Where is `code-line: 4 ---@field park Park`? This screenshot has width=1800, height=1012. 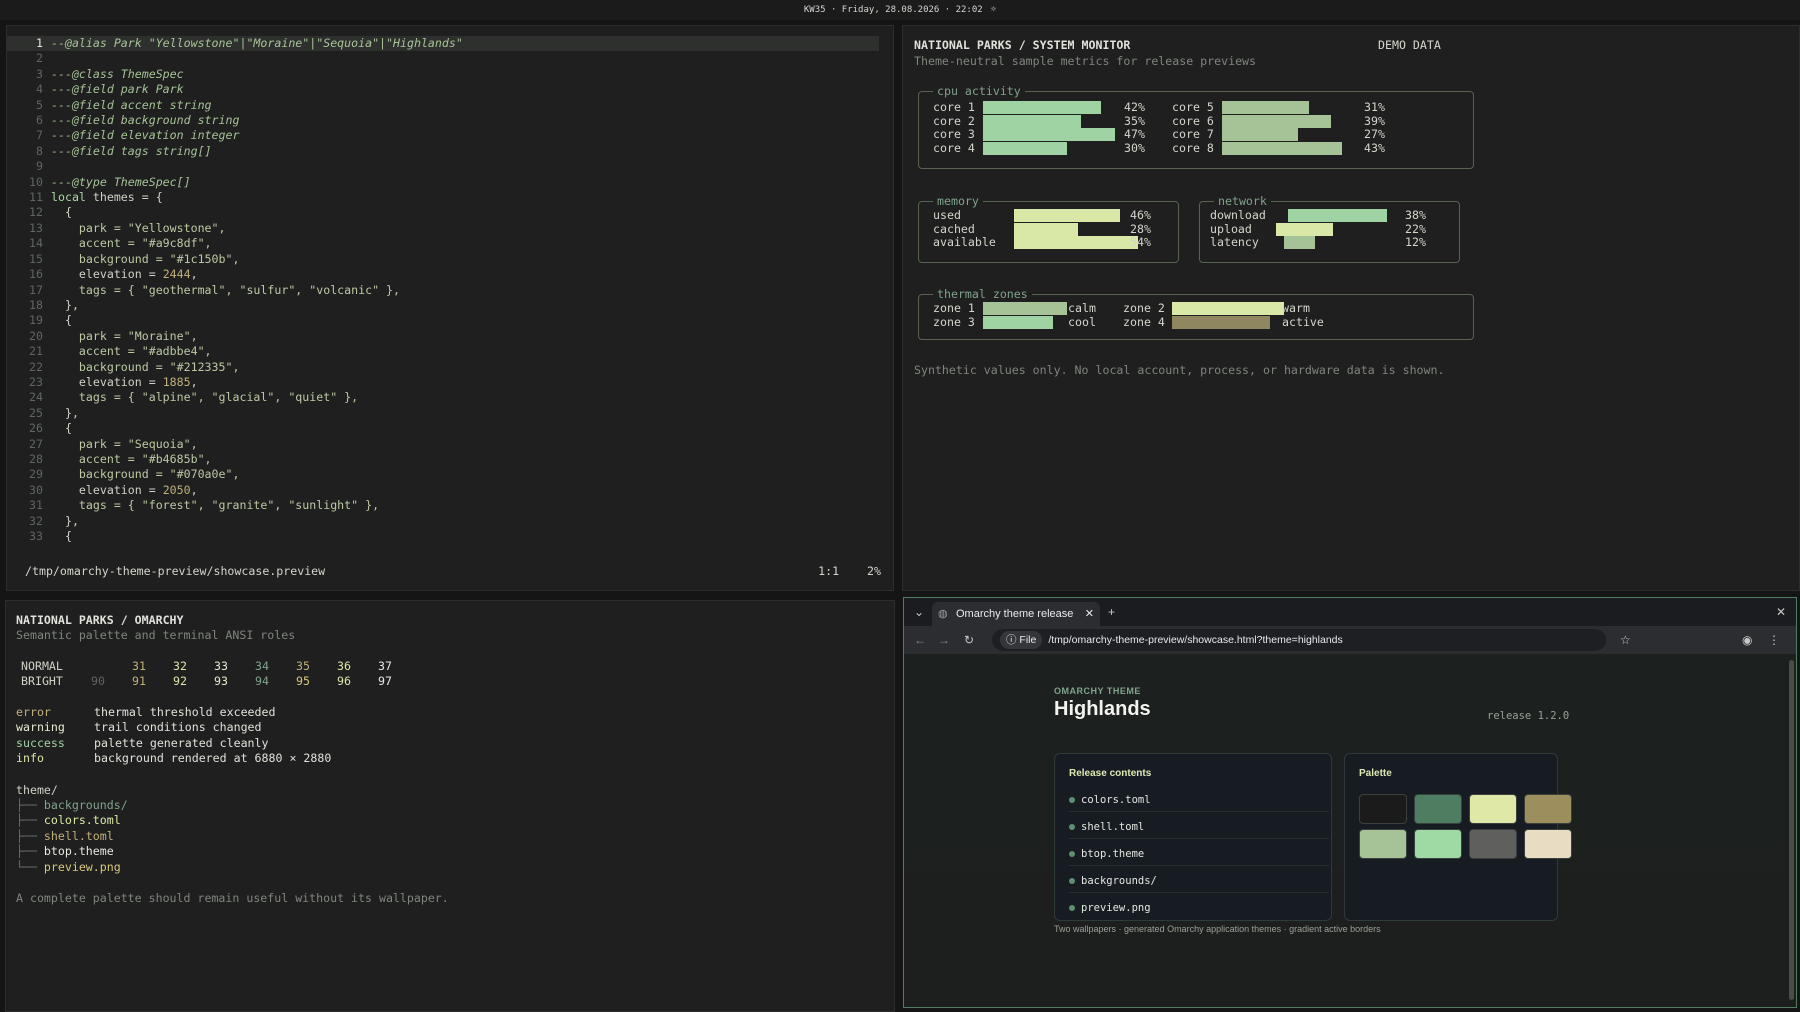
code-line: 4 ---@field park Park is located at coordinates (443, 89).